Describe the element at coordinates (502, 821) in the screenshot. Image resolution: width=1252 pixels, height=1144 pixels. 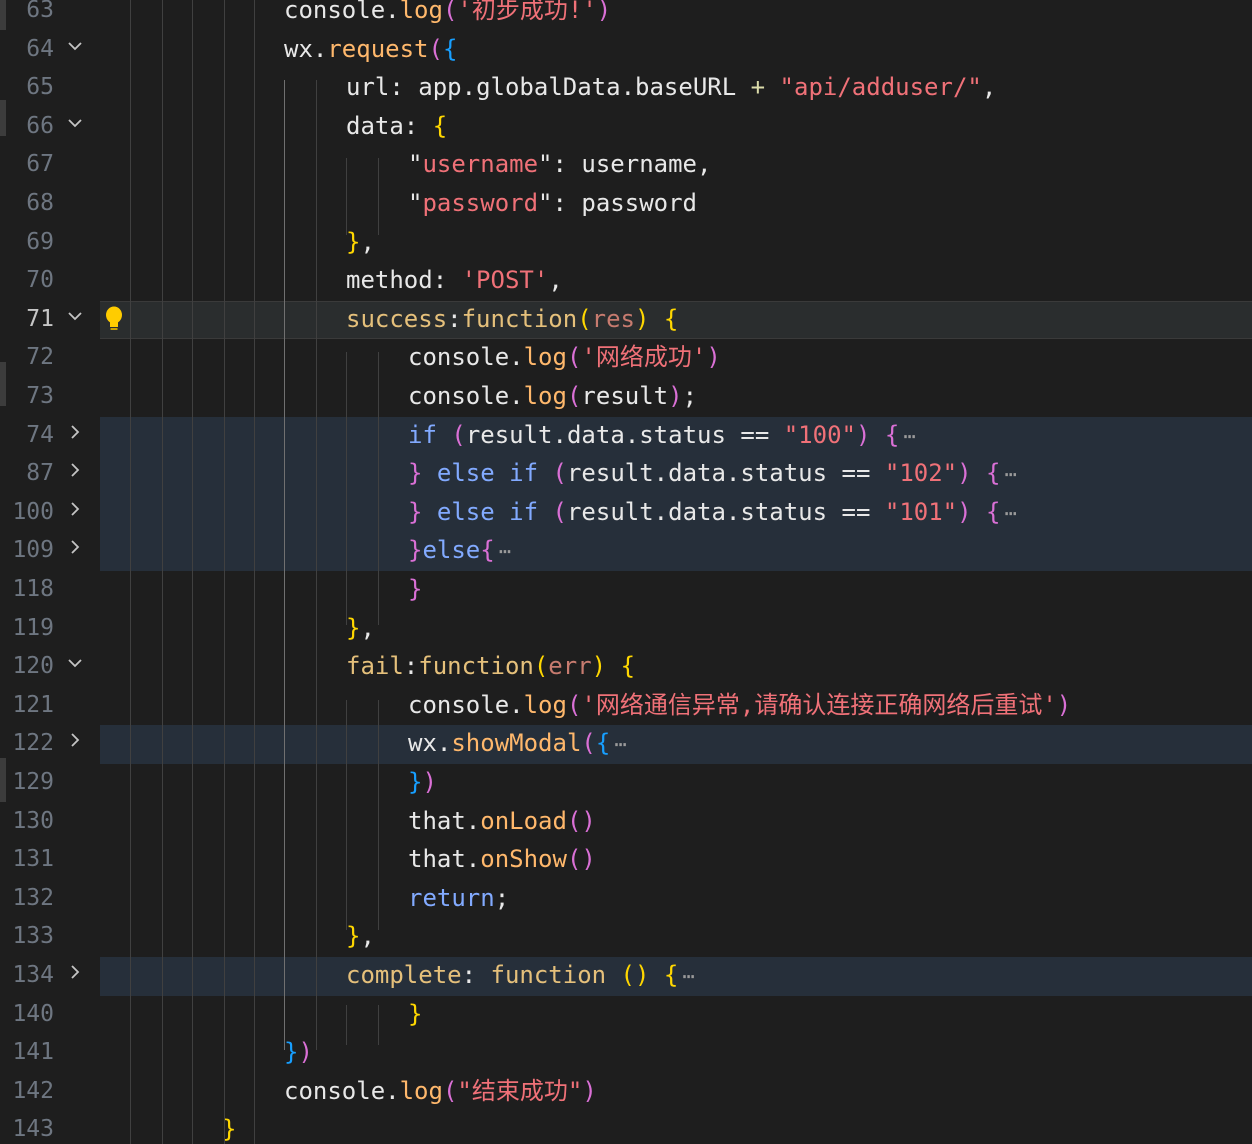
I see `code-text: that.onLoad()` at that location.